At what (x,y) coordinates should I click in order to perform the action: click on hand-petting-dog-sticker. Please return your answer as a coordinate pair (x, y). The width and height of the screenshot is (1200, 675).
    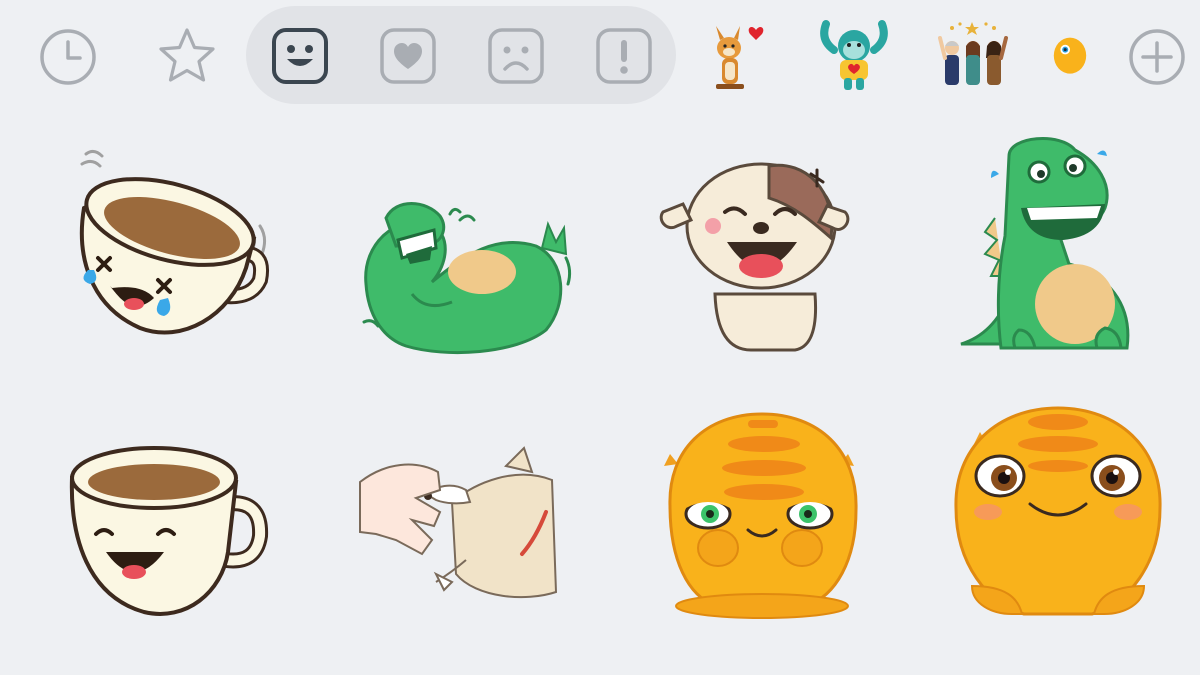
    Looking at the image, I should click on (458, 522).